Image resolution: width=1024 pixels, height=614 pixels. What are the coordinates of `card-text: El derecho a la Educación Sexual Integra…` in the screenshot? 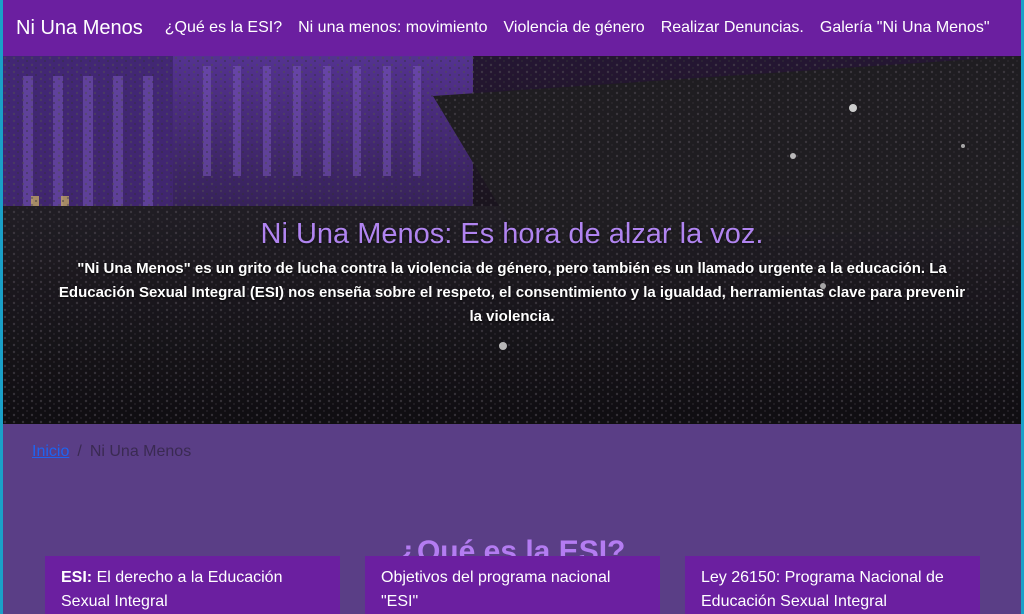 It's located at (172, 589).